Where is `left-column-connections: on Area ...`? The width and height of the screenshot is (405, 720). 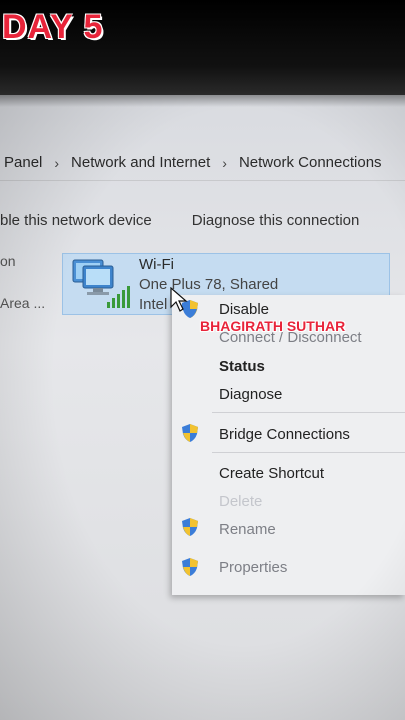 left-column-connections: on Area ... is located at coordinates (22, 295).